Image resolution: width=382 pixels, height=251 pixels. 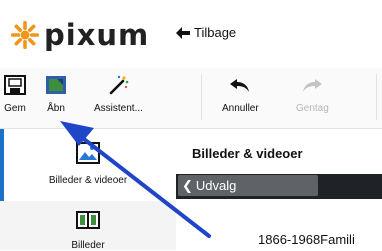 What do you see at coordinates (118, 85) in the screenshot?
I see `assistant-icon` at bounding box center [118, 85].